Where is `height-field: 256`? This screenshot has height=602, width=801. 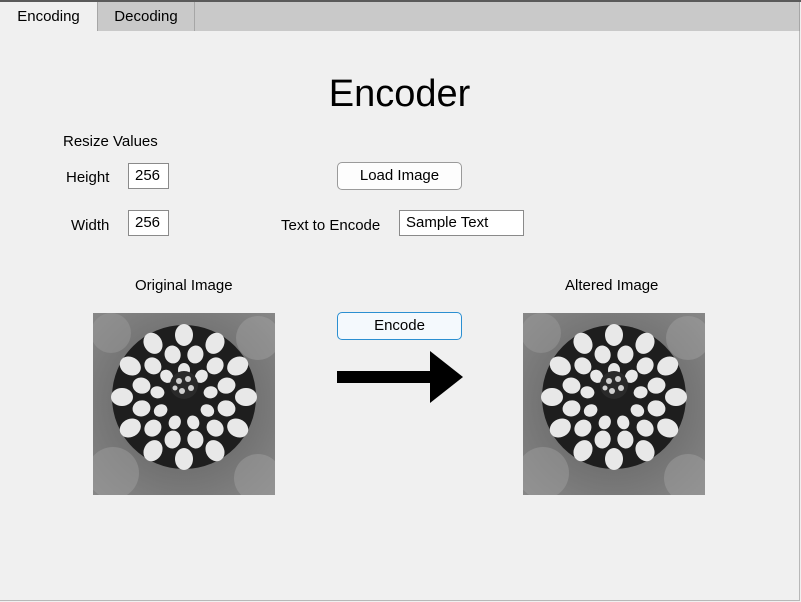 height-field: 256 is located at coordinates (148, 176).